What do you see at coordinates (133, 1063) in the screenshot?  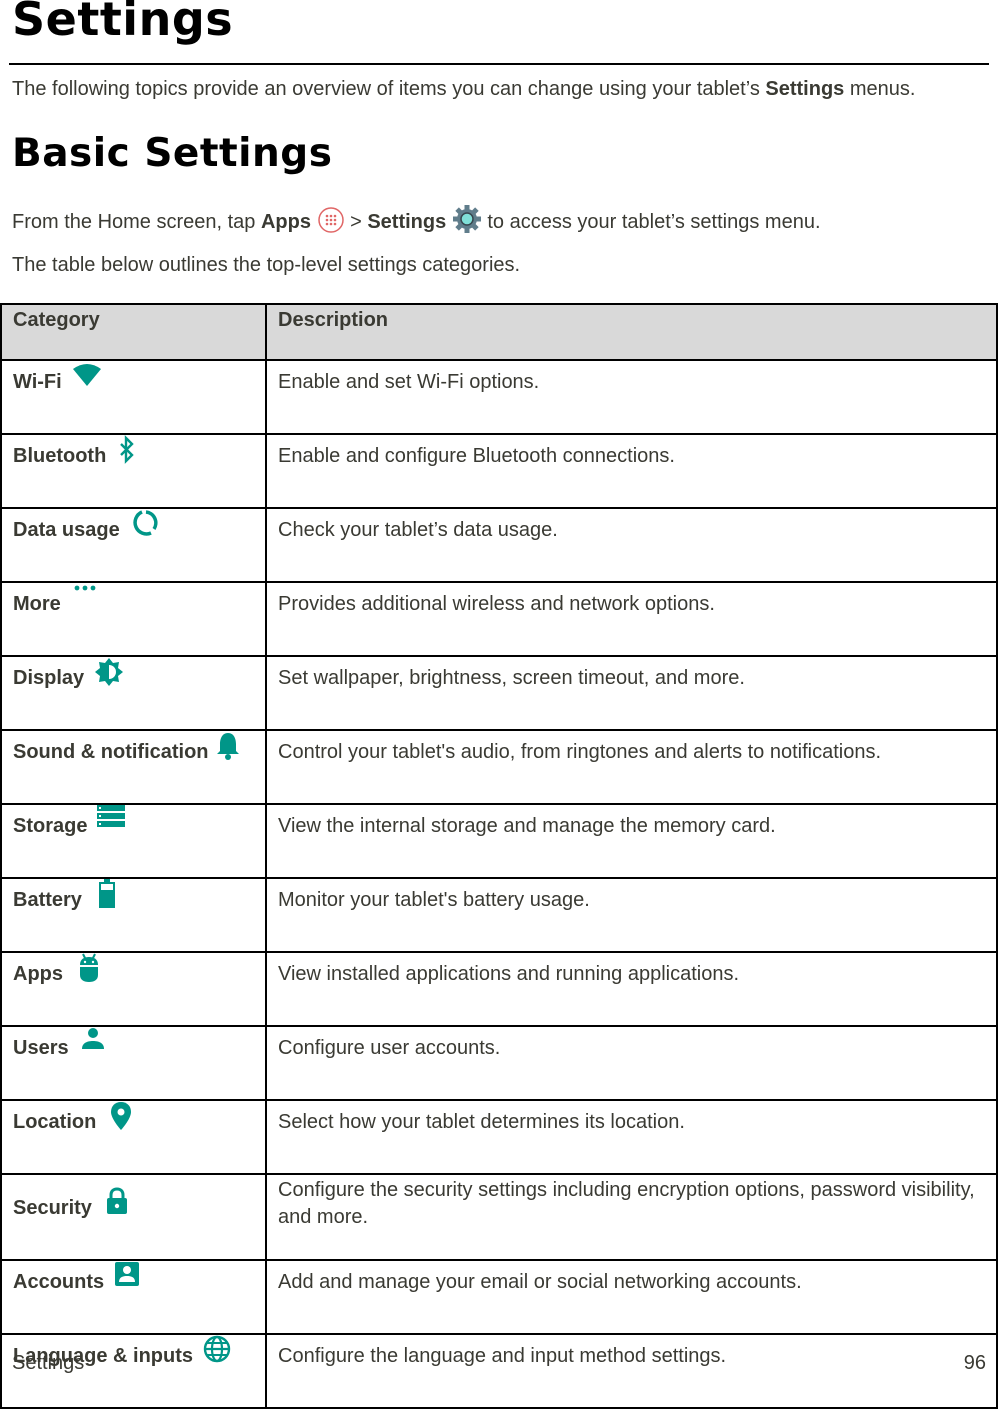 I see `category-cell: Users` at bounding box center [133, 1063].